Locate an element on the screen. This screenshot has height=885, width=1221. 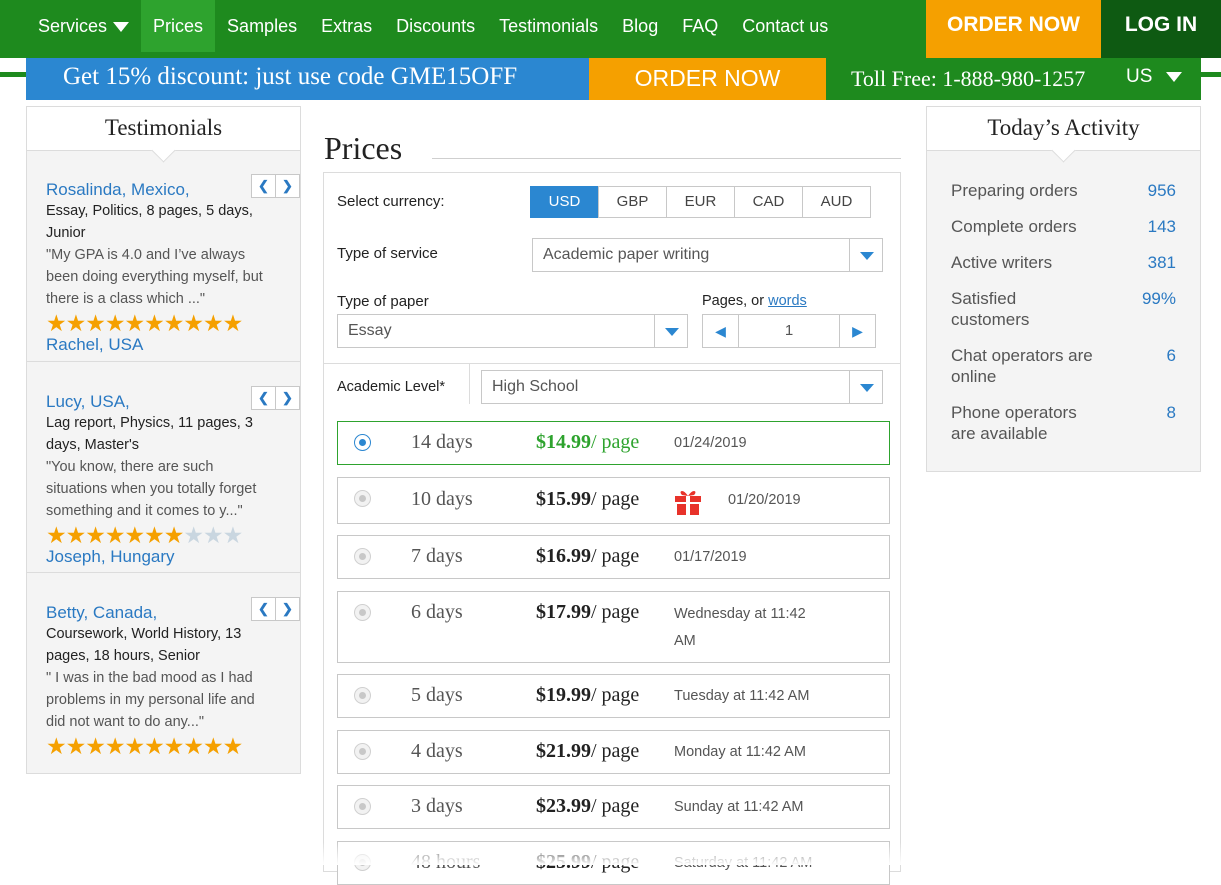
academic-level-select: High School is located at coordinates (682, 387).